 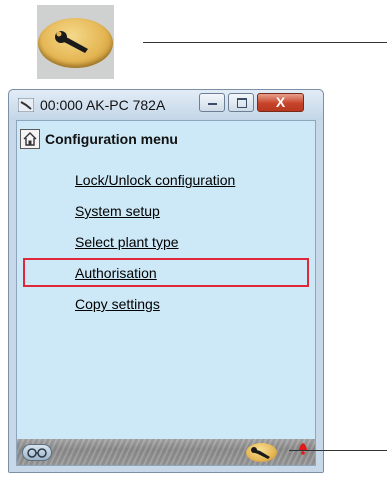 I want to click on menu-item-select-plant-type: Select plant type, so click(x=127, y=242).